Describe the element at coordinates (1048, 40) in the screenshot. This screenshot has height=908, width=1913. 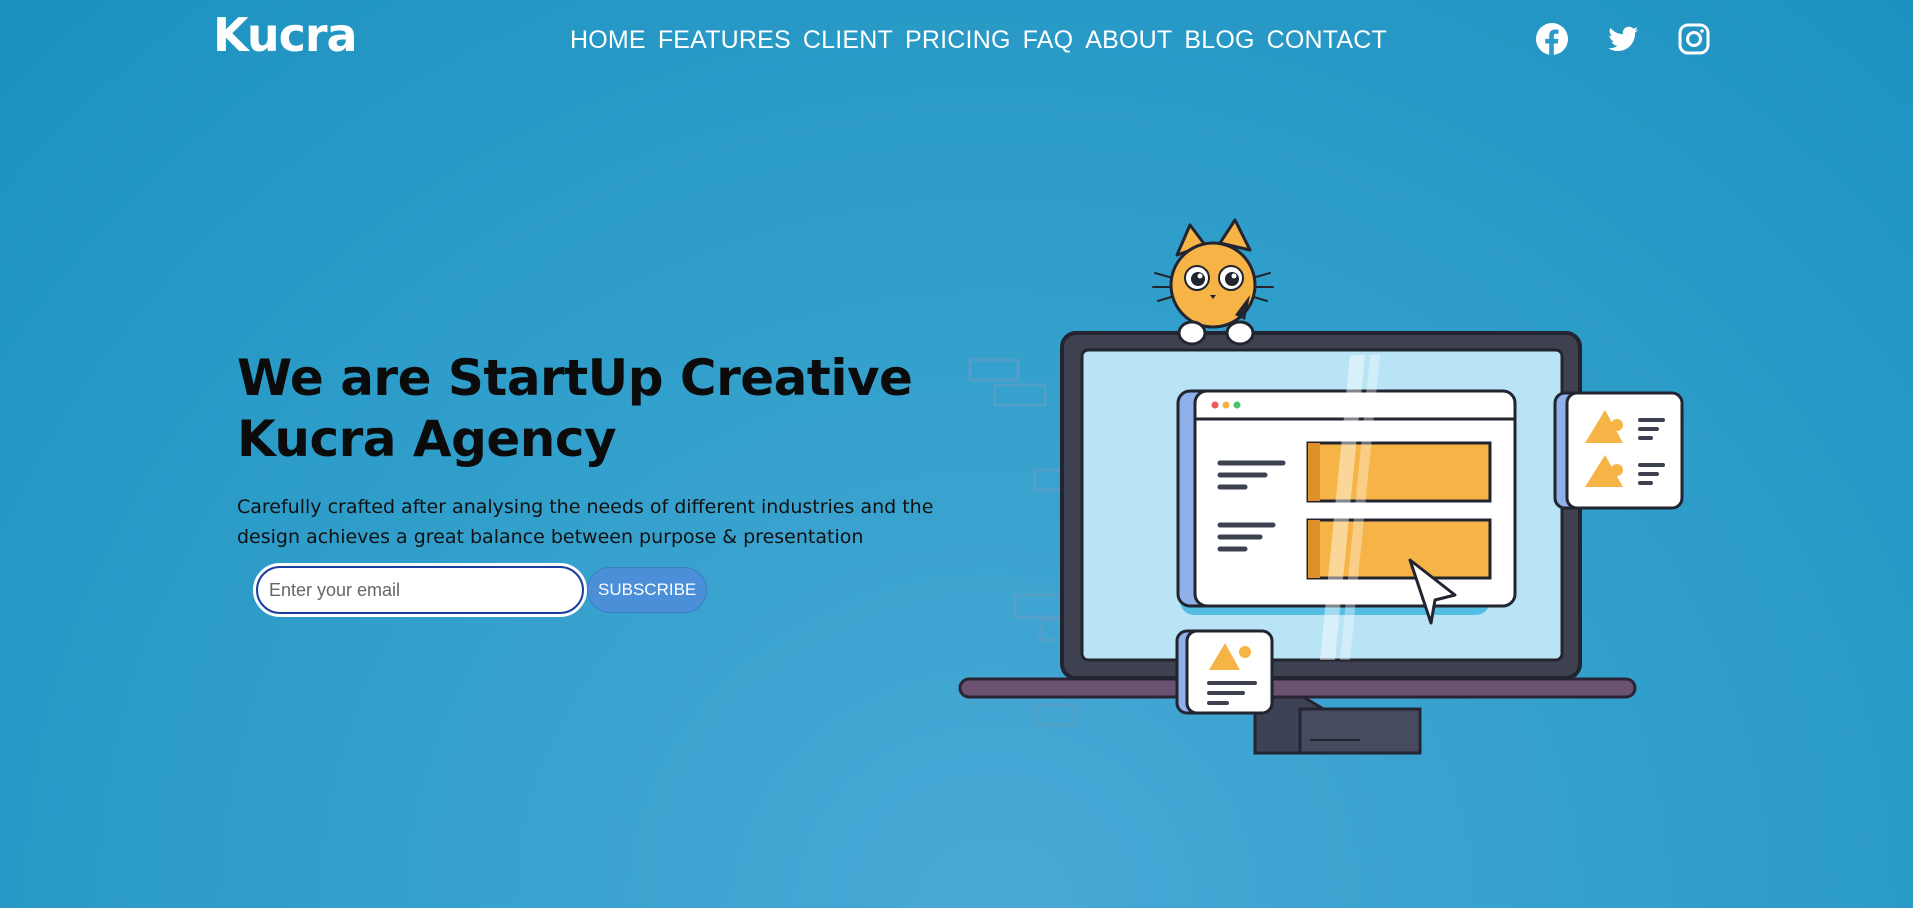
I see `nav-faq: FAQ` at that location.